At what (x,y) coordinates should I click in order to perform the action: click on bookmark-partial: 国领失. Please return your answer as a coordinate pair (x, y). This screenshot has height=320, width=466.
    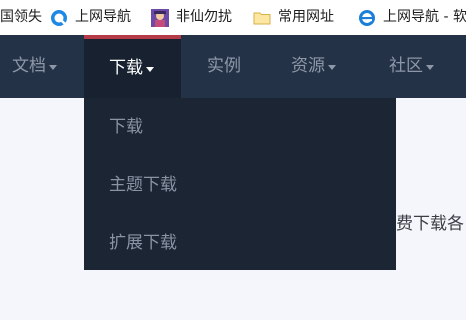
    Looking at the image, I should click on (21, 17).